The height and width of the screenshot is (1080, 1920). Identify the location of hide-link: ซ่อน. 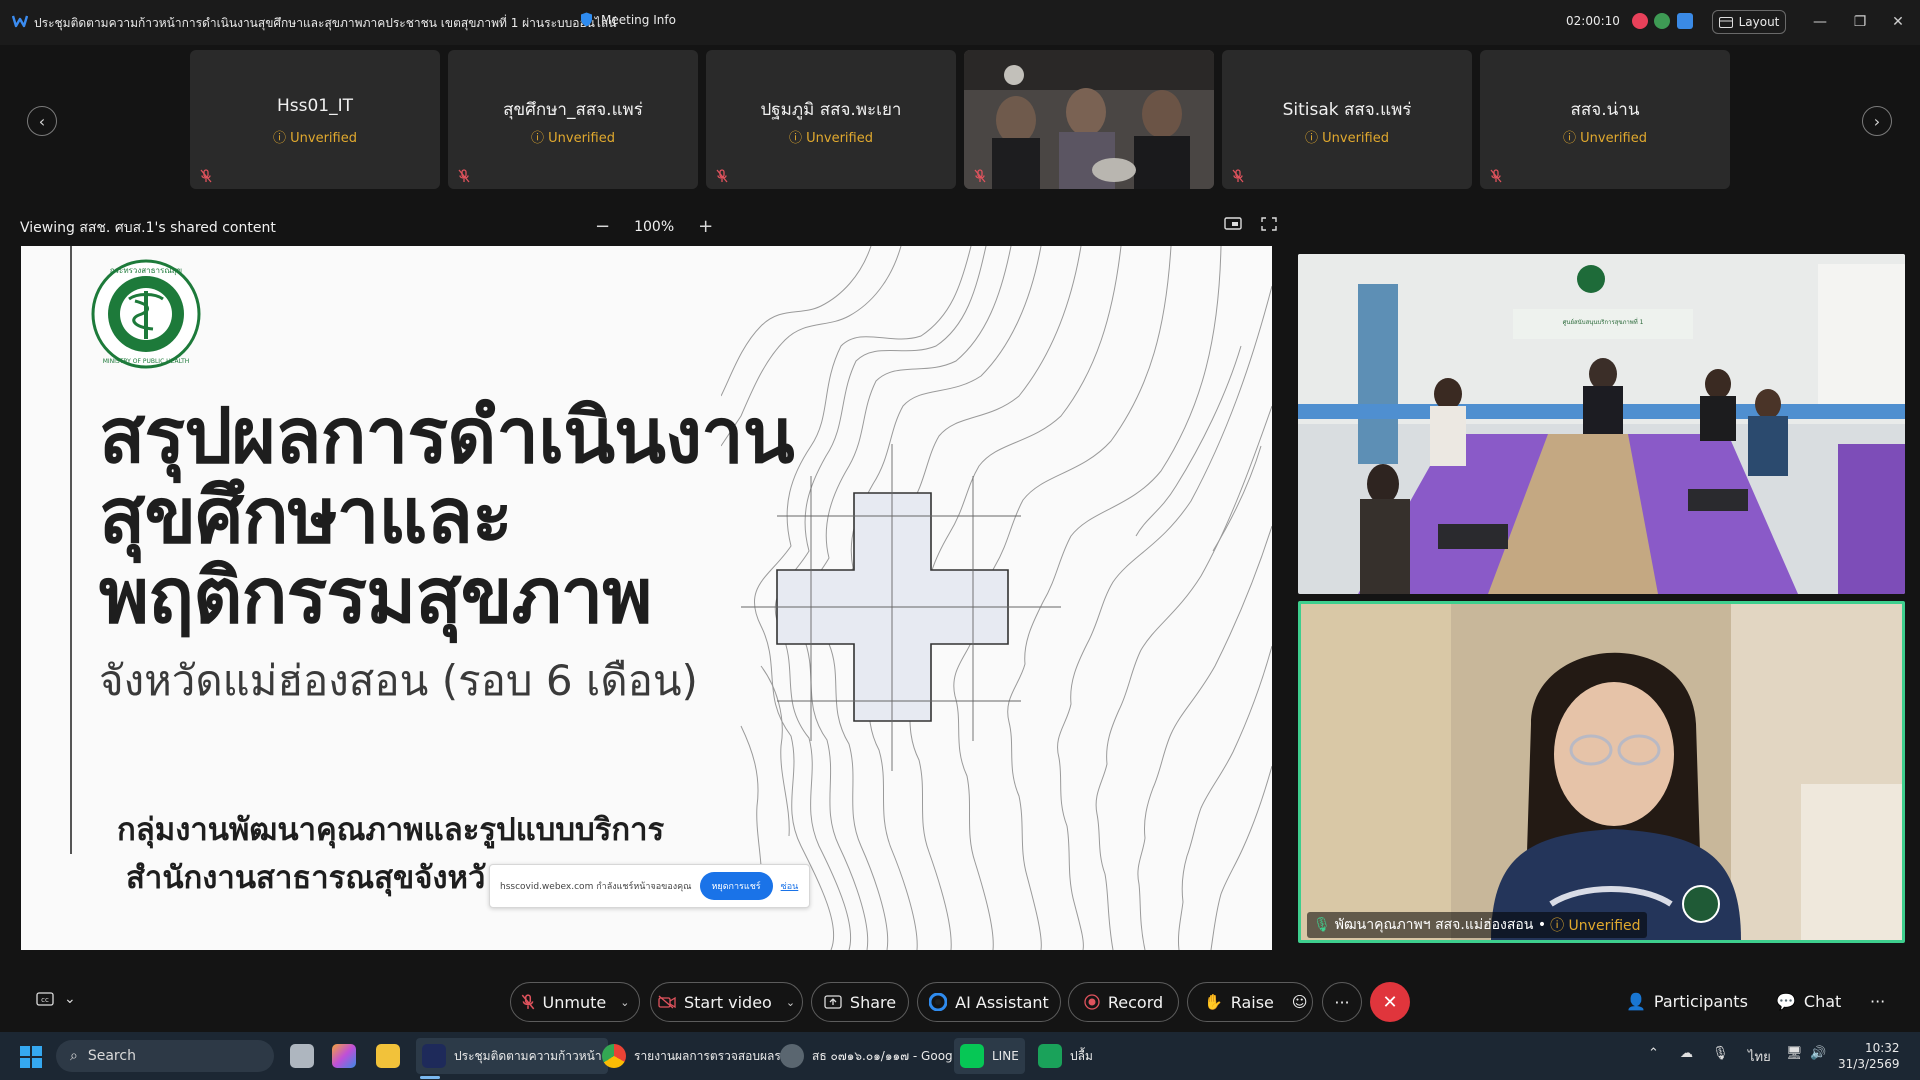
(790, 886).